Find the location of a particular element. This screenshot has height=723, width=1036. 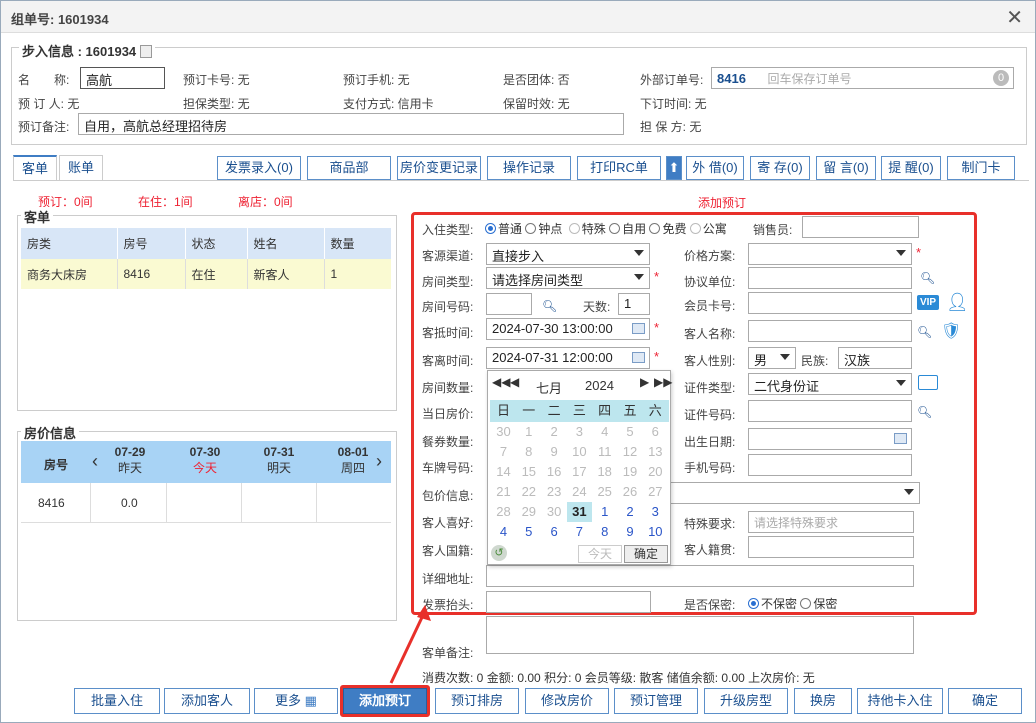

calendar-day: 9 is located at coordinates (630, 532).